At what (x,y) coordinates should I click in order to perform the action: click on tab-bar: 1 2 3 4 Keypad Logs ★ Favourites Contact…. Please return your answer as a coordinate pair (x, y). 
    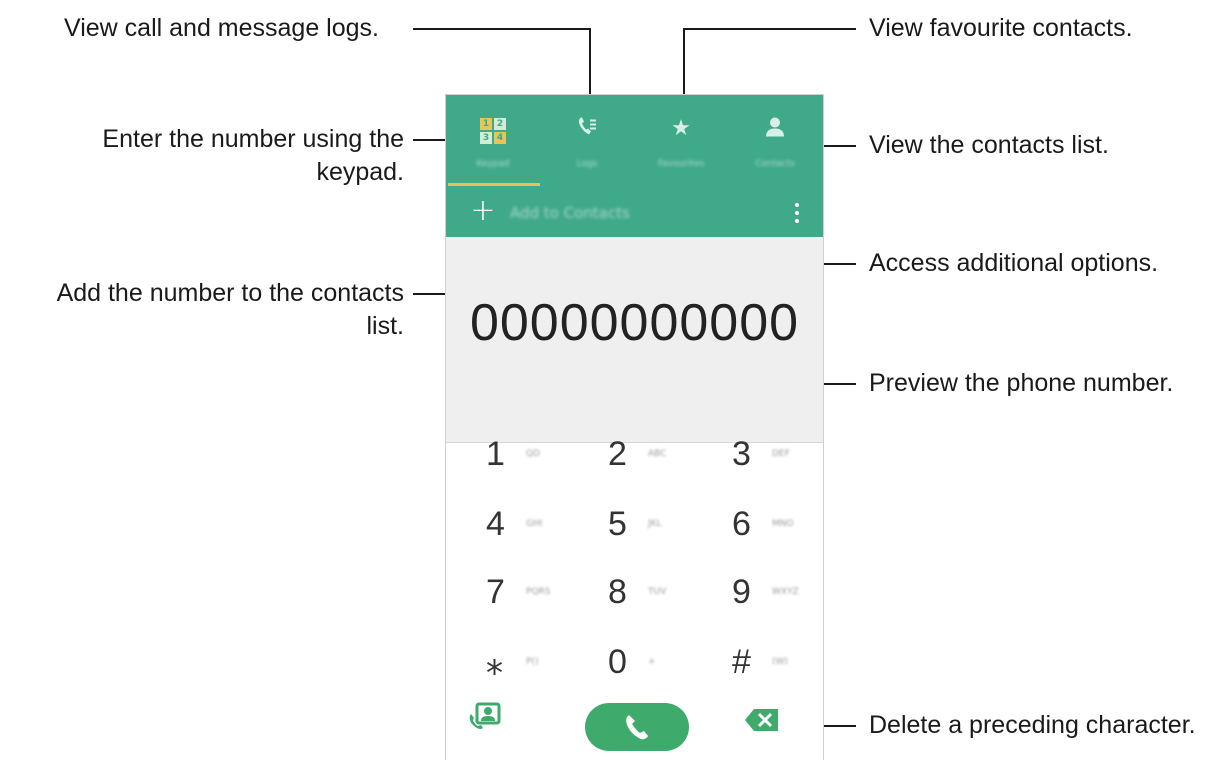
    Looking at the image, I should click on (634, 142).